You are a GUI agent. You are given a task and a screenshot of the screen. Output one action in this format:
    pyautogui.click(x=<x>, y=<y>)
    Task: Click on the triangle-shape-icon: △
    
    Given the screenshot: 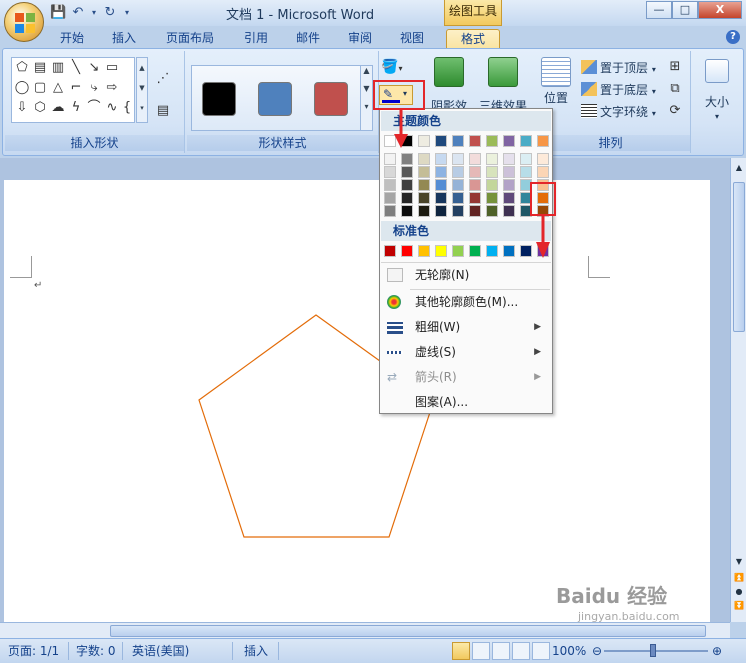 What is the action you would take?
    pyautogui.click(x=58, y=88)
    